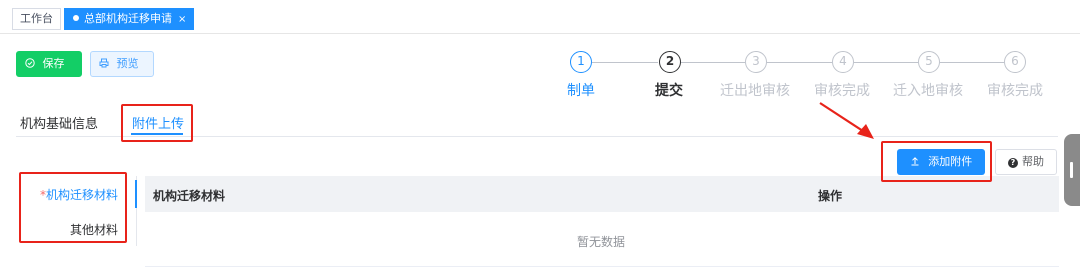  I want to click on side-drawer-handle, so click(1072, 170).